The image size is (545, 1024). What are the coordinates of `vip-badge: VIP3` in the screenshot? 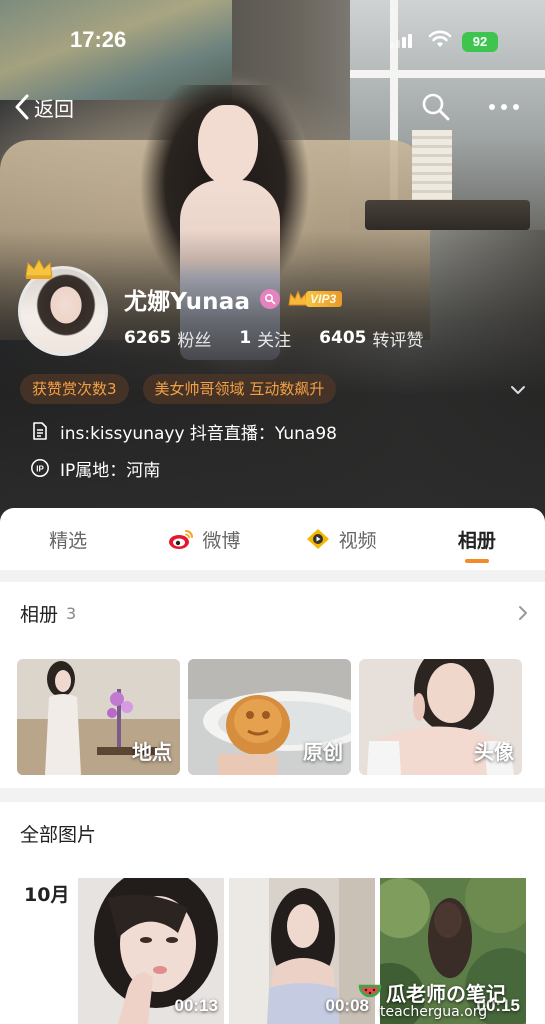 It's located at (315, 299).